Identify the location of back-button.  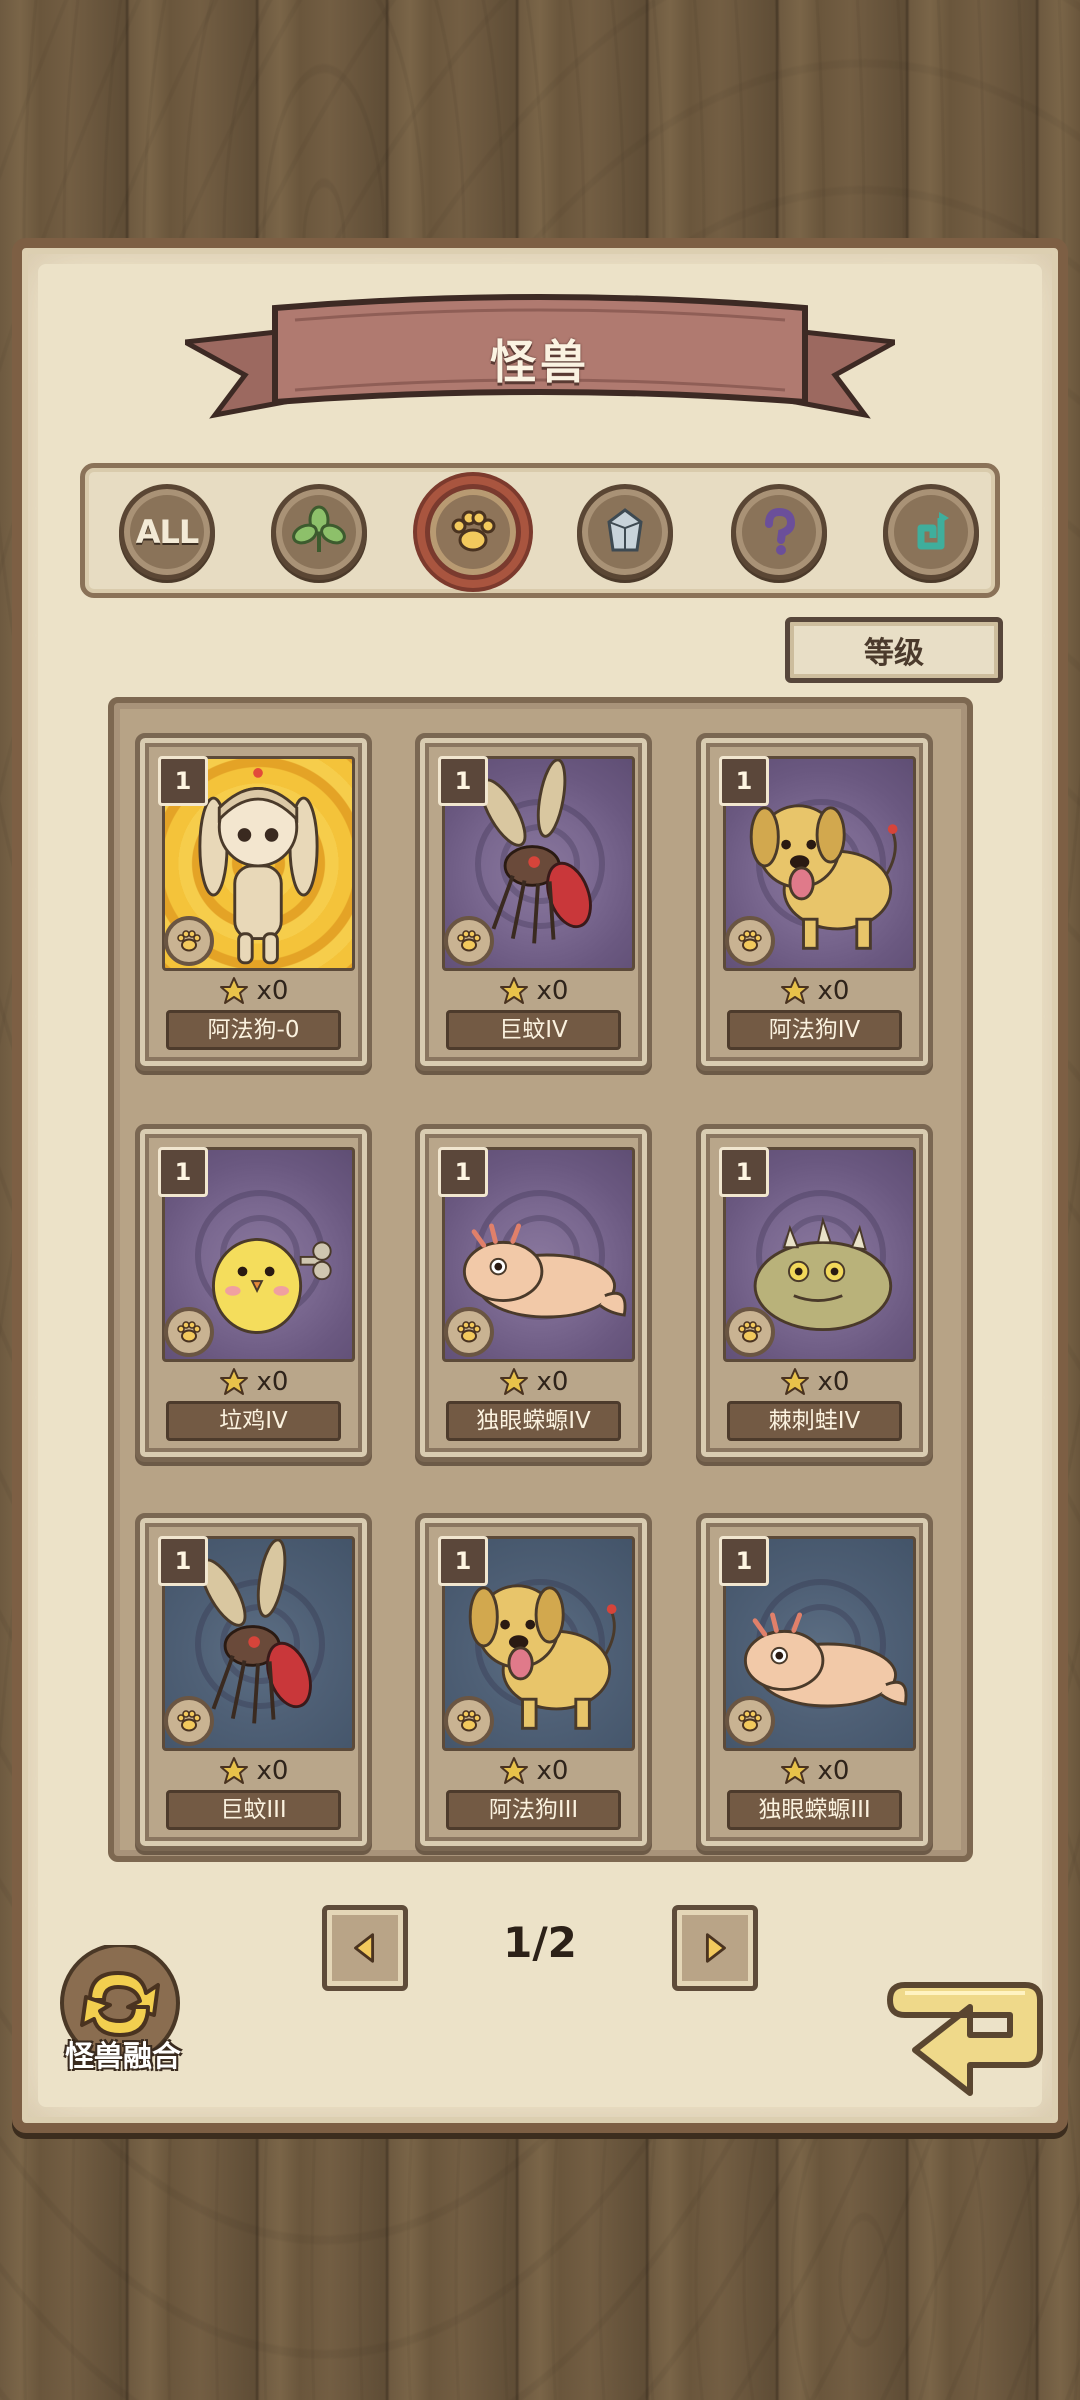
(965, 2045).